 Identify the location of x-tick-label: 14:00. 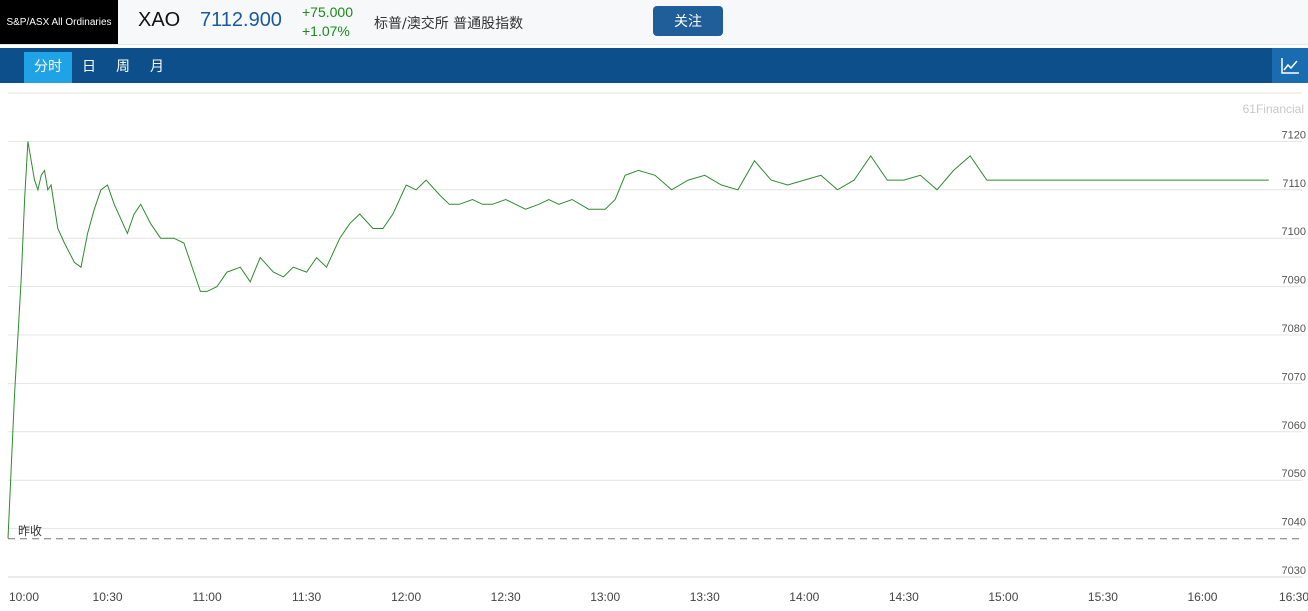
(804, 597).